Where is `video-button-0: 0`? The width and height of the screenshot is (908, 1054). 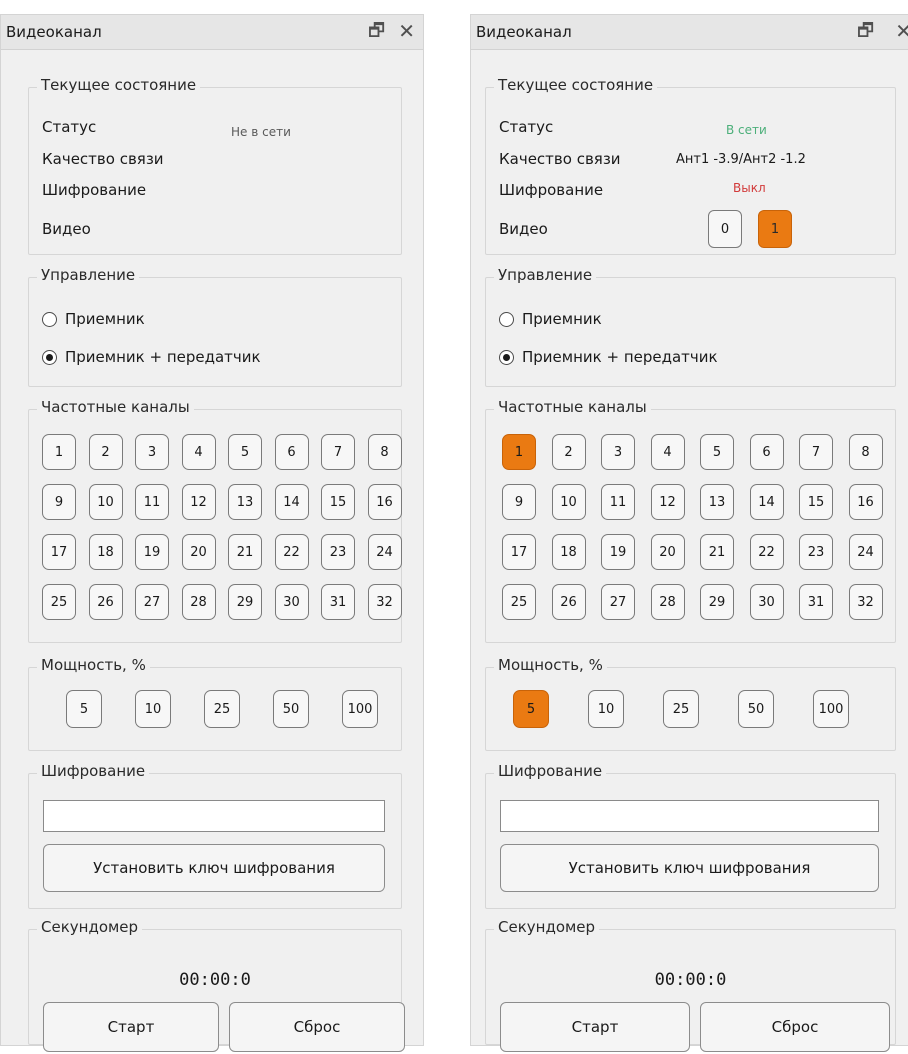 video-button-0: 0 is located at coordinates (725, 229).